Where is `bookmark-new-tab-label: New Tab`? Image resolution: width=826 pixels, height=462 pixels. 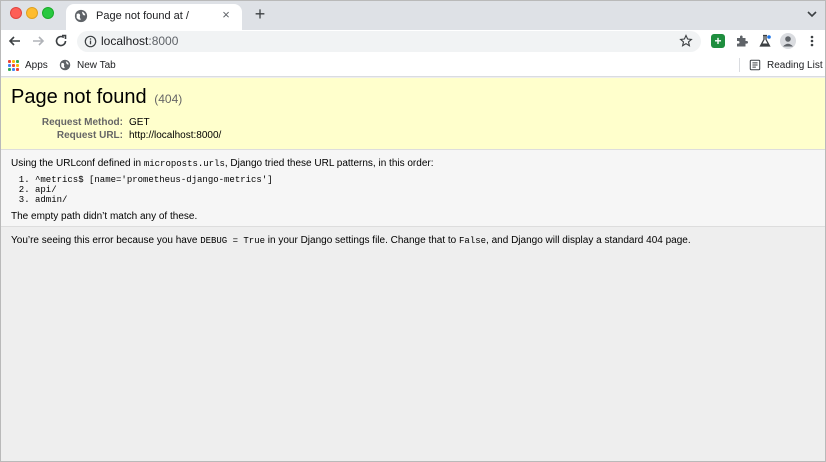
bookmark-new-tab-label: New Tab is located at coordinates (96, 65).